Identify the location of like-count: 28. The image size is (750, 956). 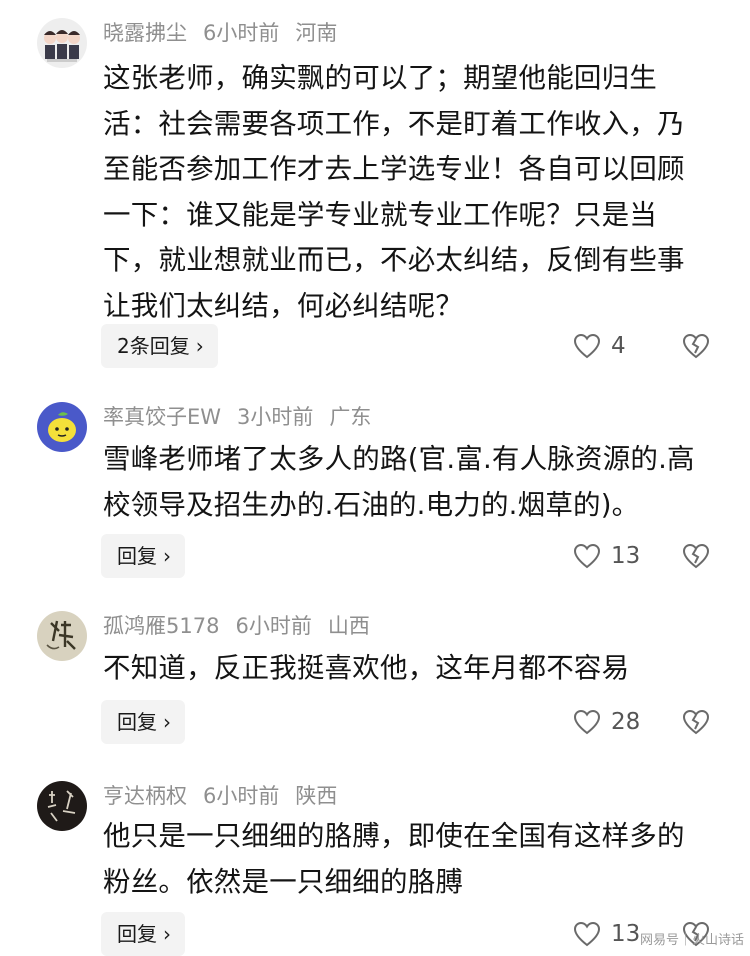
(626, 722).